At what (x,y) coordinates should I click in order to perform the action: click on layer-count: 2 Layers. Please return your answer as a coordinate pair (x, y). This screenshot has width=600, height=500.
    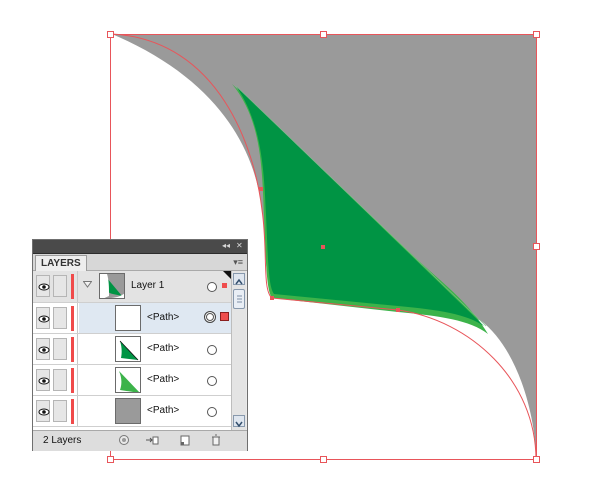
    Looking at the image, I should click on (62, 440).